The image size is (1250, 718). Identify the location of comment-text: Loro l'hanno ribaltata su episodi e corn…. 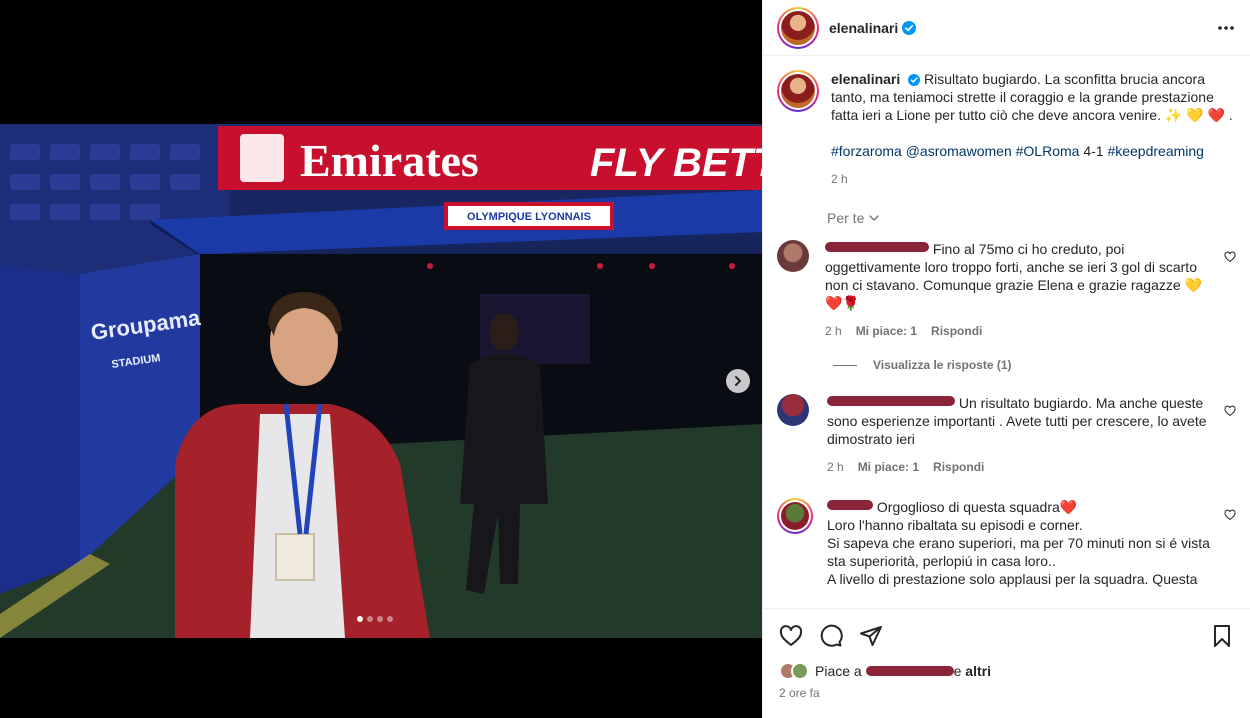
(955, 525).